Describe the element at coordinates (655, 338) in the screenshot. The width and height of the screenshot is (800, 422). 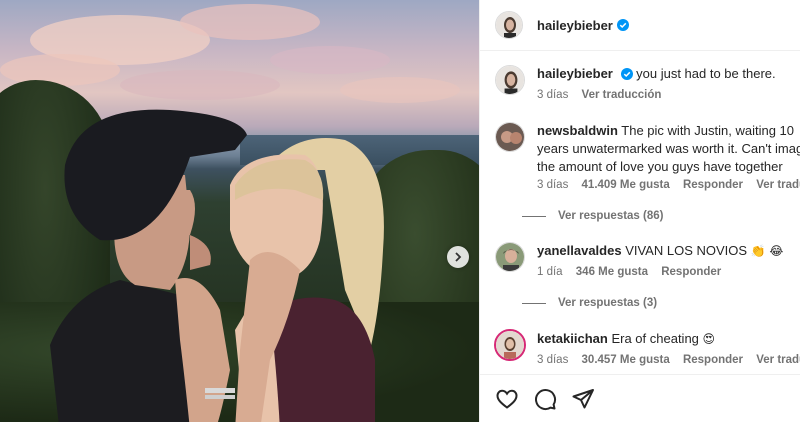
I see `comment-text: Era of cheating` at that location.